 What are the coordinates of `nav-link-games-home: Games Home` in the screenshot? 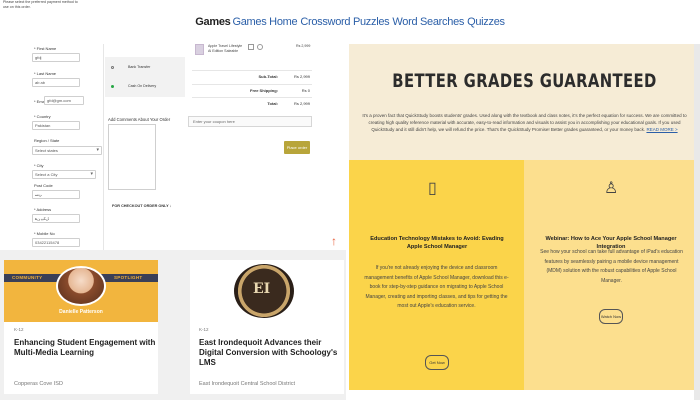 It's located at (264, 22).